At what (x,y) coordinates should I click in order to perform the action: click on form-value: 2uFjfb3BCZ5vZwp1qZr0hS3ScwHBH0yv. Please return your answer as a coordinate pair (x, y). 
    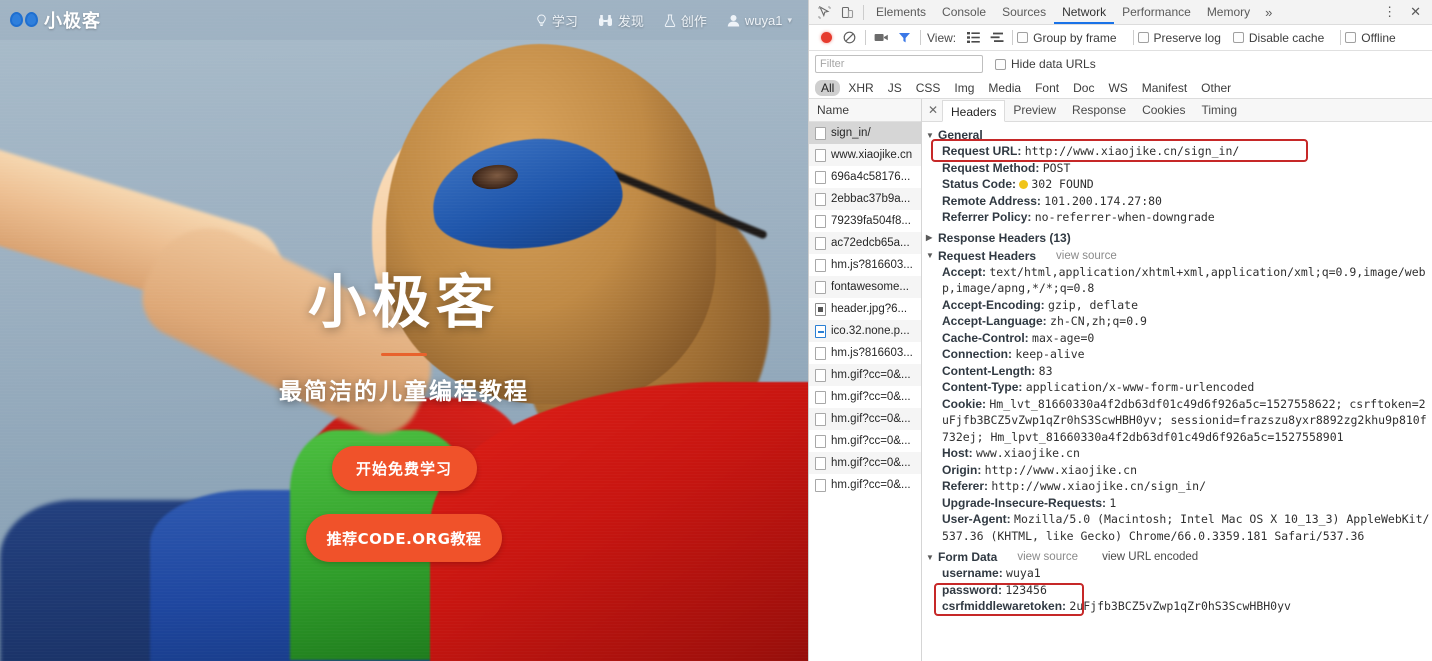
    Looking at the image, I should click on (1180, 606).